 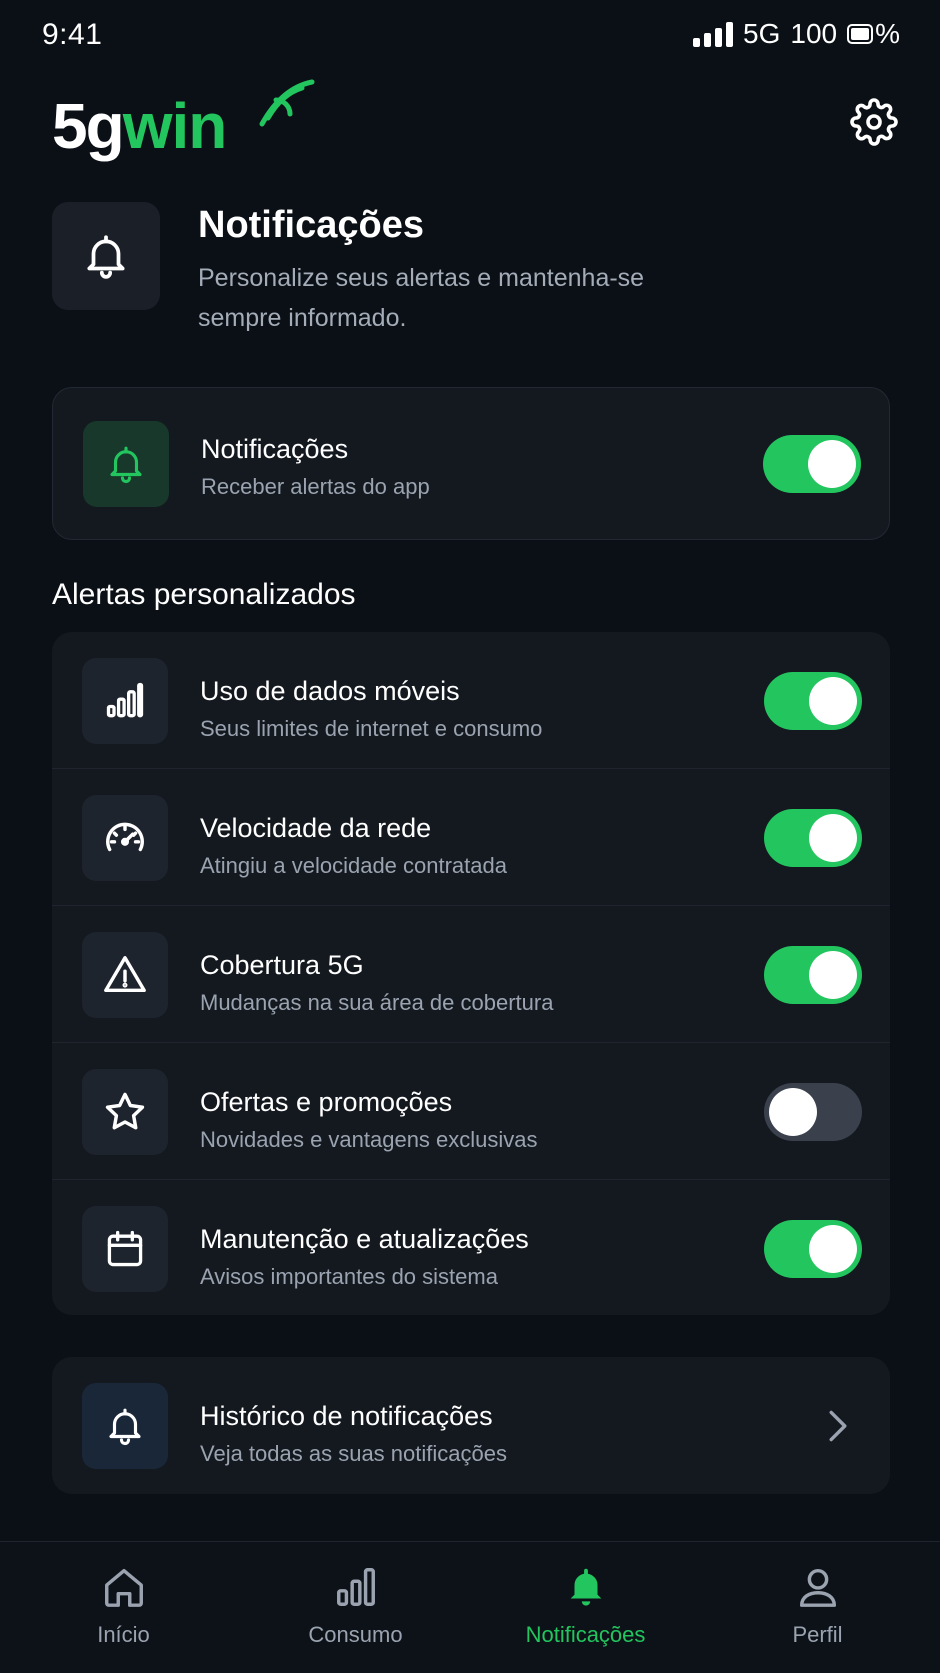 I want to click on master-notifications-card: Notificações Receber alertas do app, so click(x=471, y=463).